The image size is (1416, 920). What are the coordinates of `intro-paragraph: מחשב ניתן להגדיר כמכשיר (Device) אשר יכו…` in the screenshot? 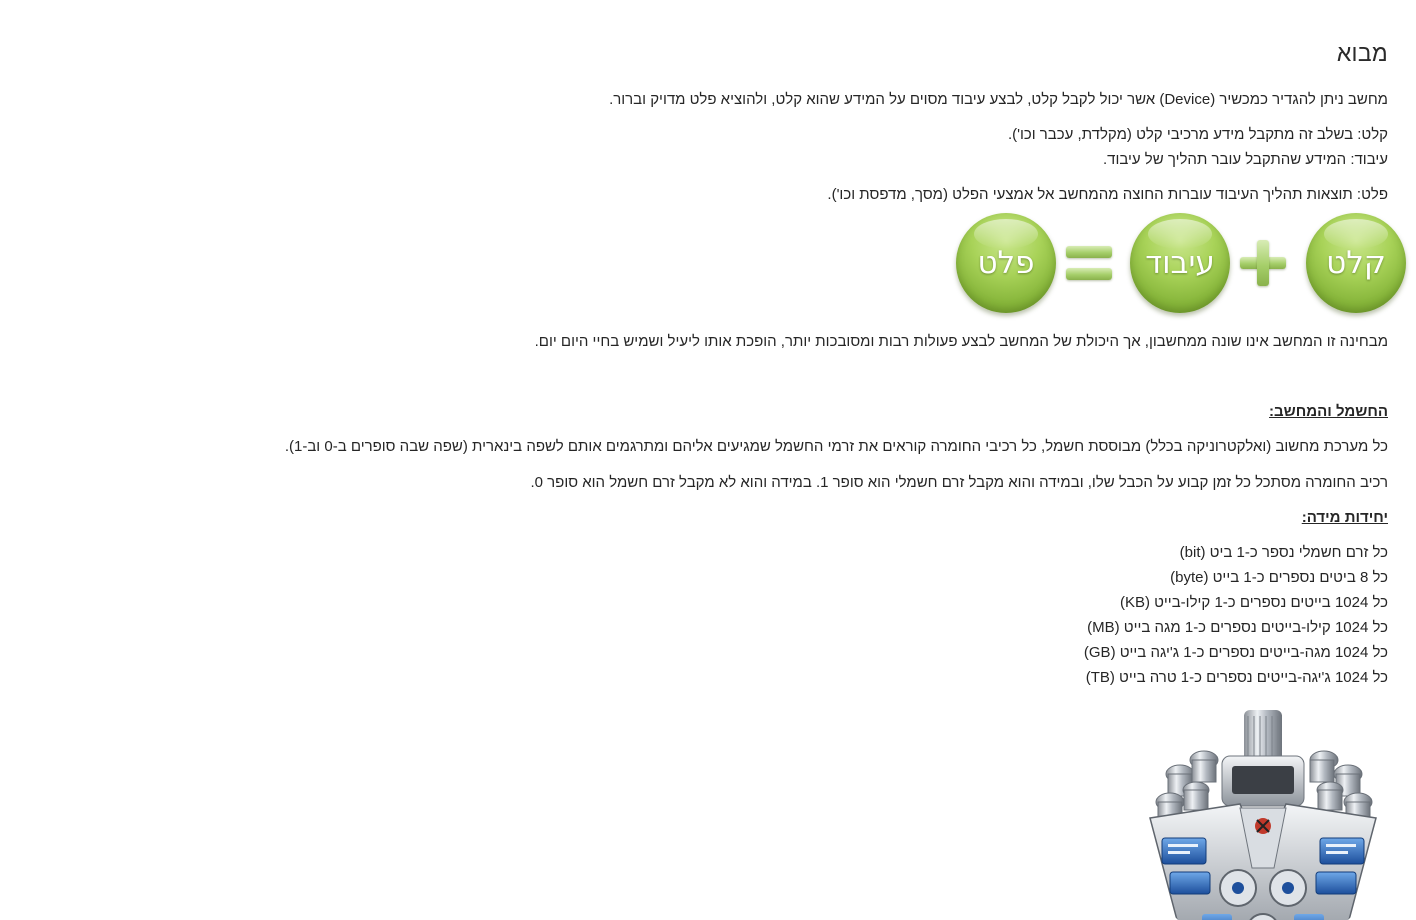 It's located at (998, 99).